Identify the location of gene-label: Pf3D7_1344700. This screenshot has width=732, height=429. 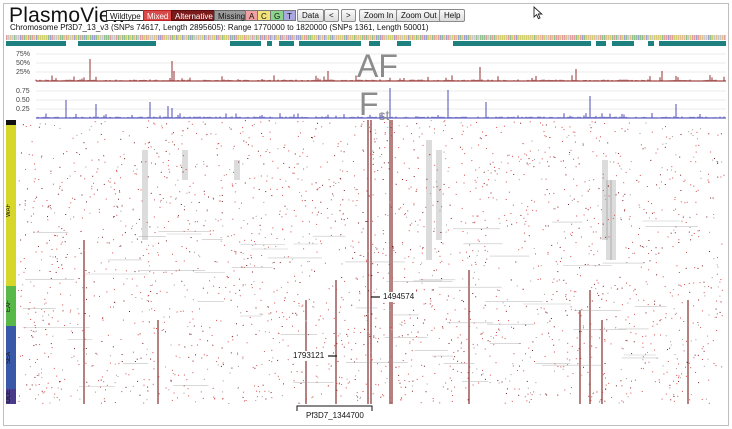
(335, 415).